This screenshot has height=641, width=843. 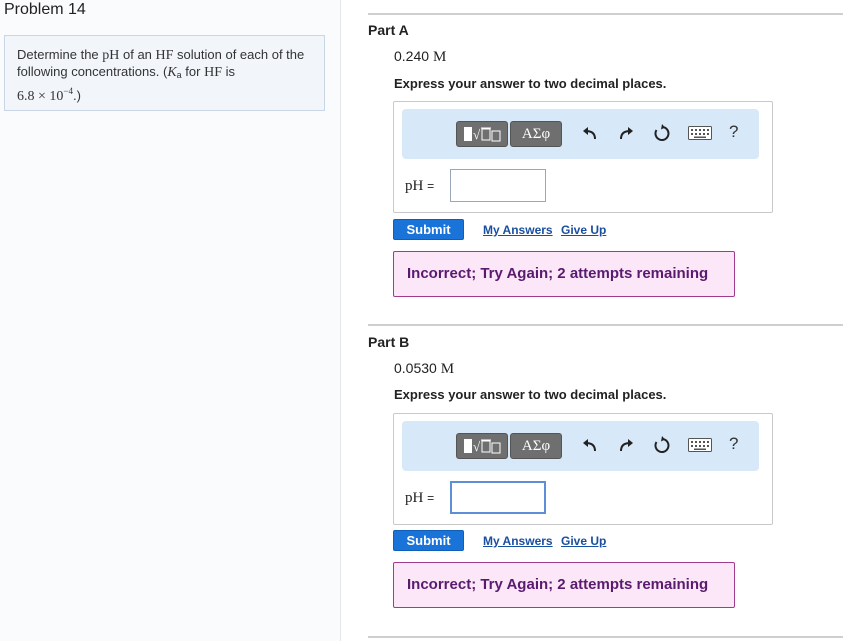 What do you see at coordinates (428, 229) in the screenshot?
I see `part-a-submit-button: Submit` at bounding box center [428, 229].